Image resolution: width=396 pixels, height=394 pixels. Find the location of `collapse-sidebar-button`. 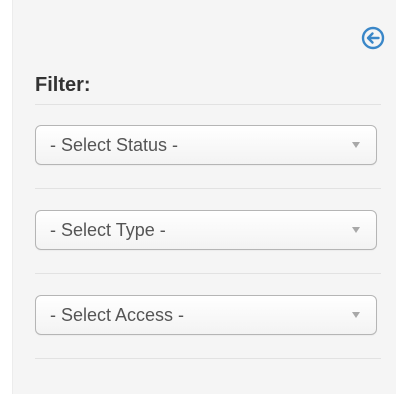

collapse-sidebar-button is located at coordinates (373, 38).